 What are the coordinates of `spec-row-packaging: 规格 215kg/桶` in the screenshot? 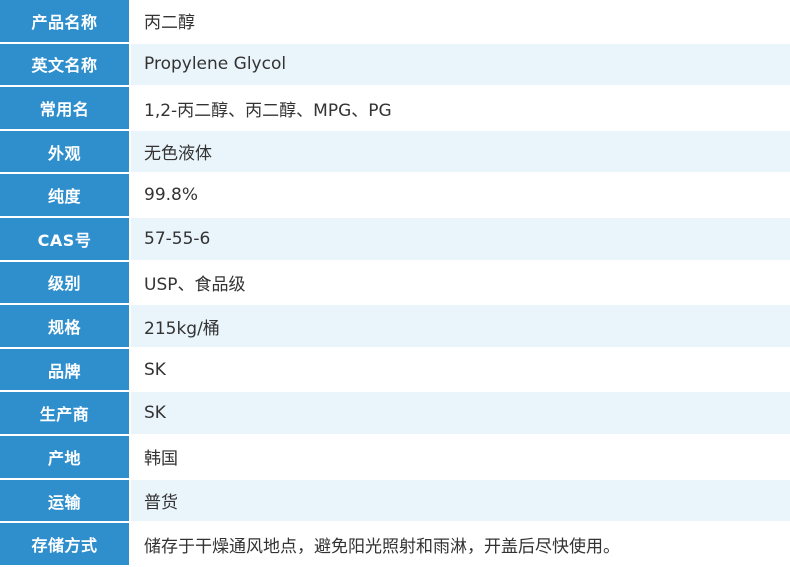 It's located at (395, 326).